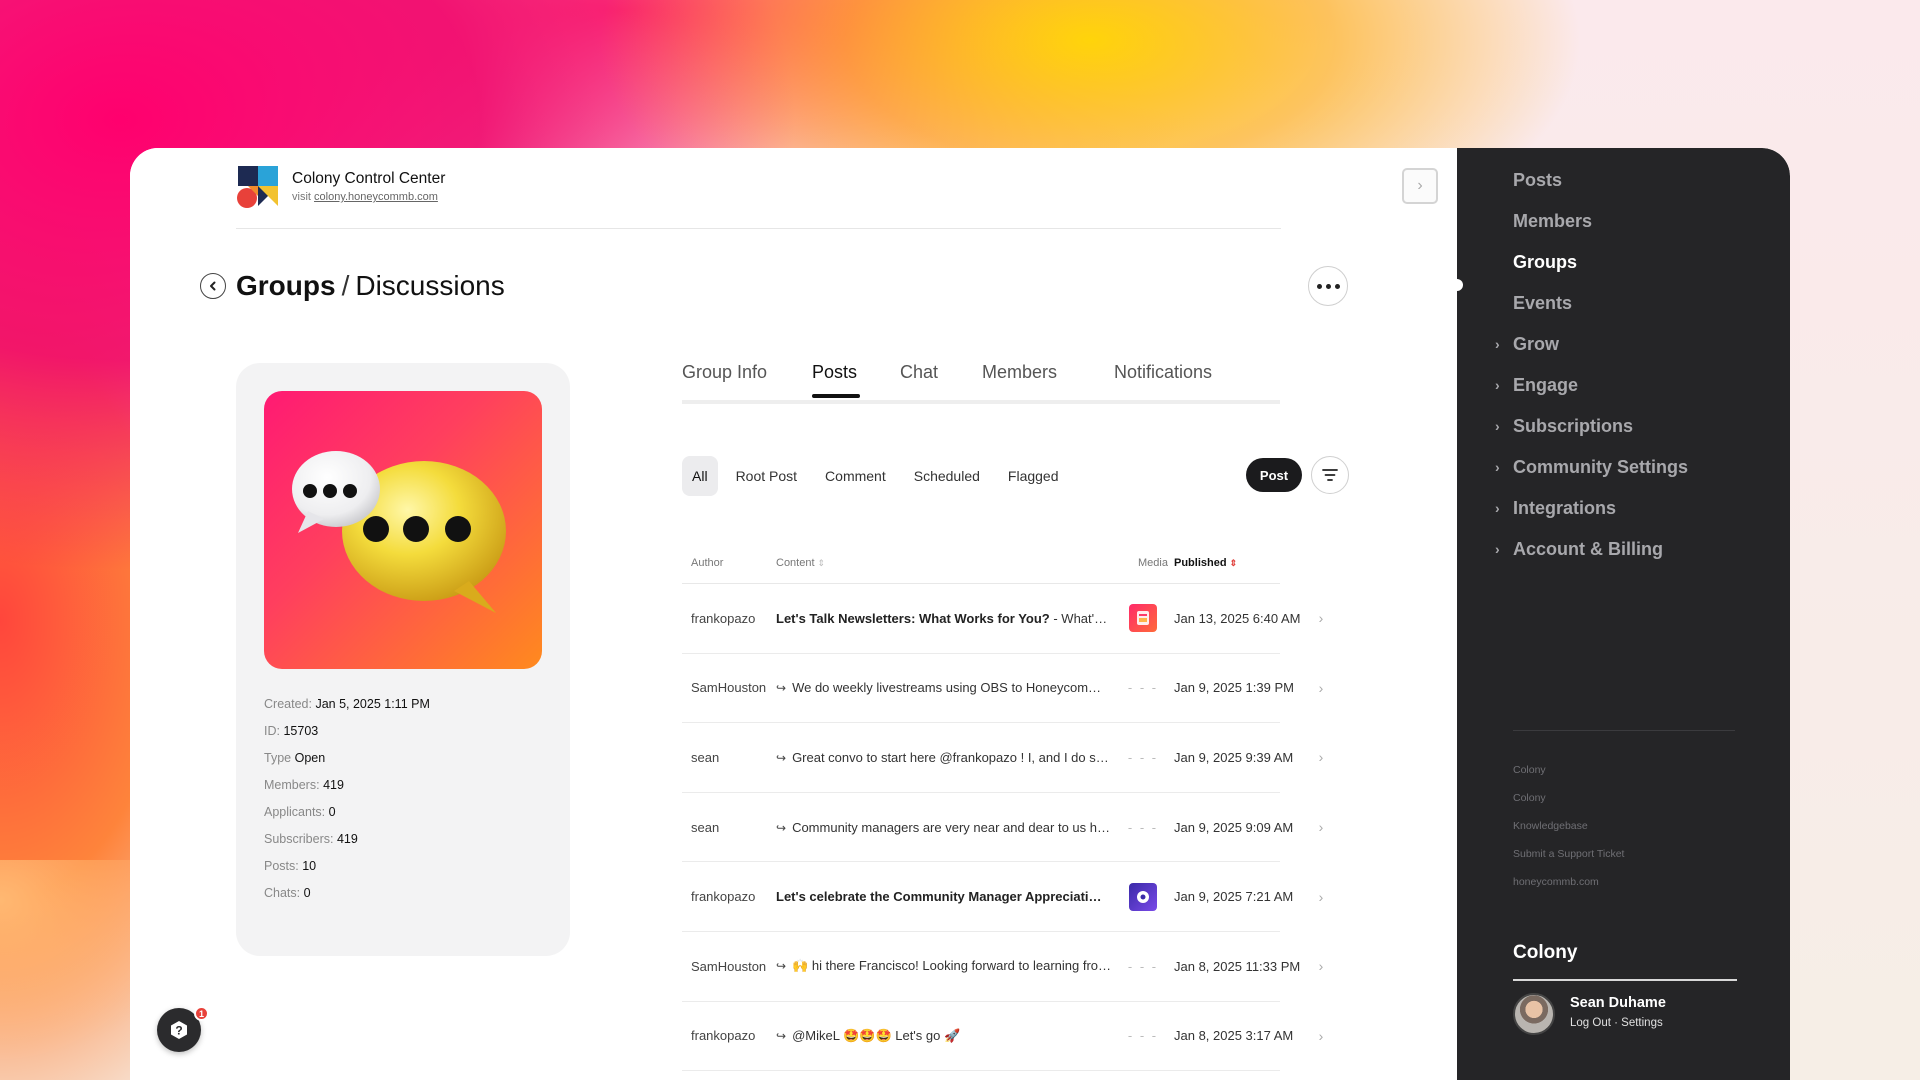 This screenshot has height=1080, width=1920. What do you see at coordinates (430, 285) in the screenshot?
I see `page-title: Discussions` at bounding box center [430, 285].